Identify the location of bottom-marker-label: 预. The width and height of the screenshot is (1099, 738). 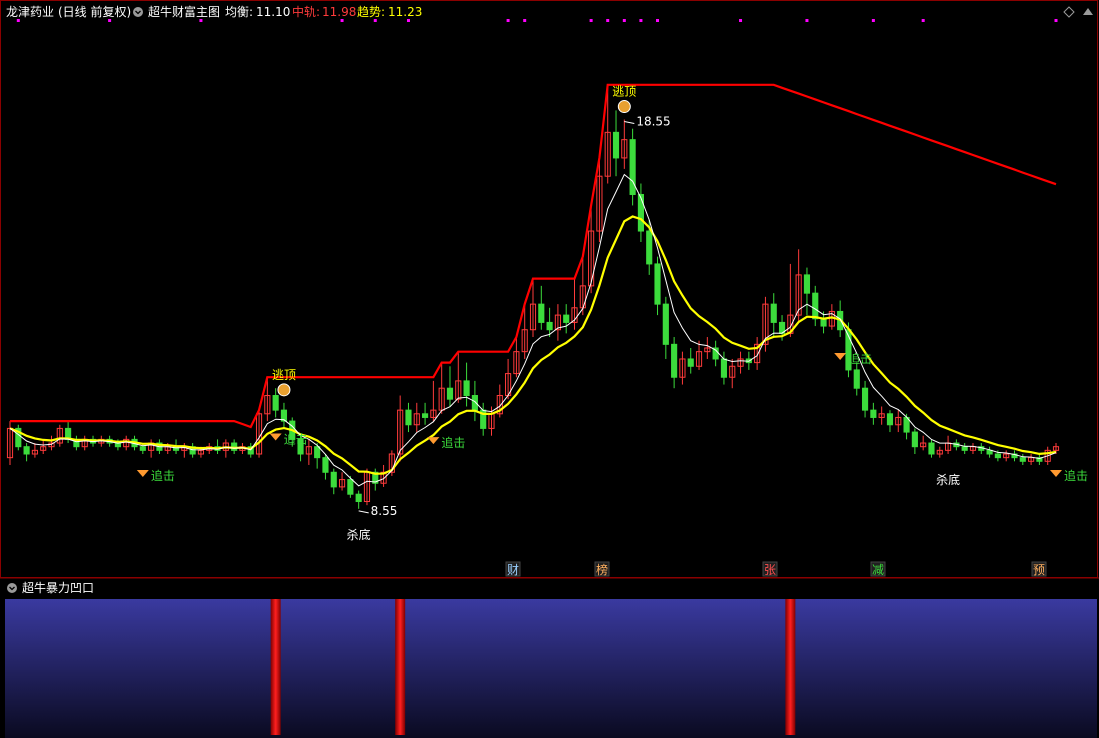
(1039, 570).